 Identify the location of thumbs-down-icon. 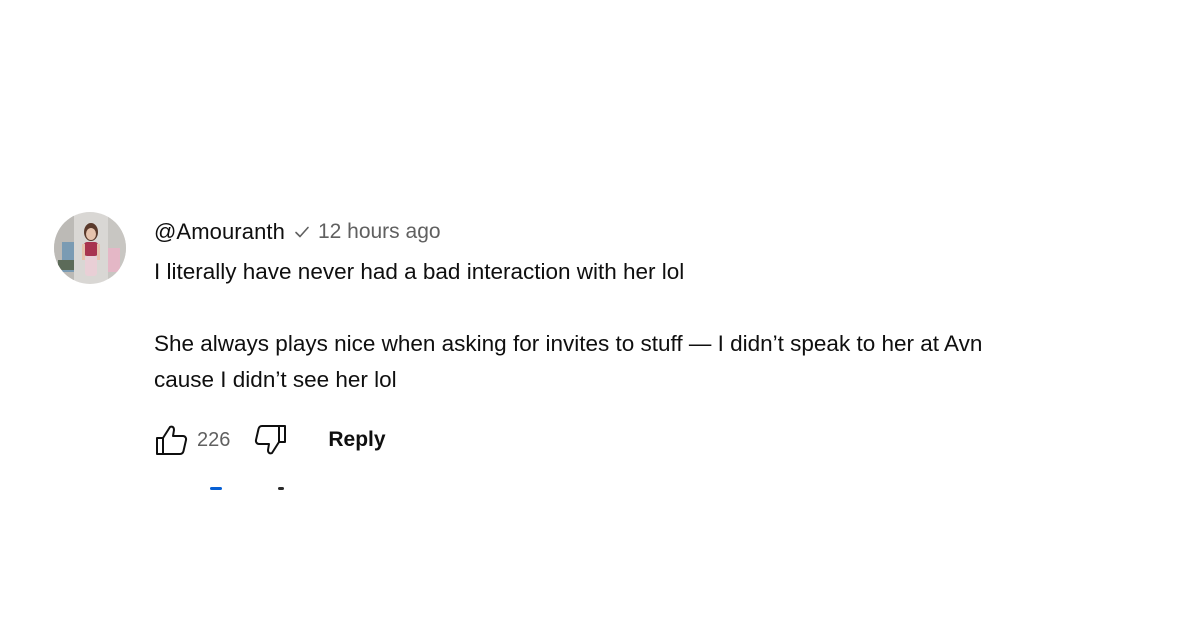
(271, 440).